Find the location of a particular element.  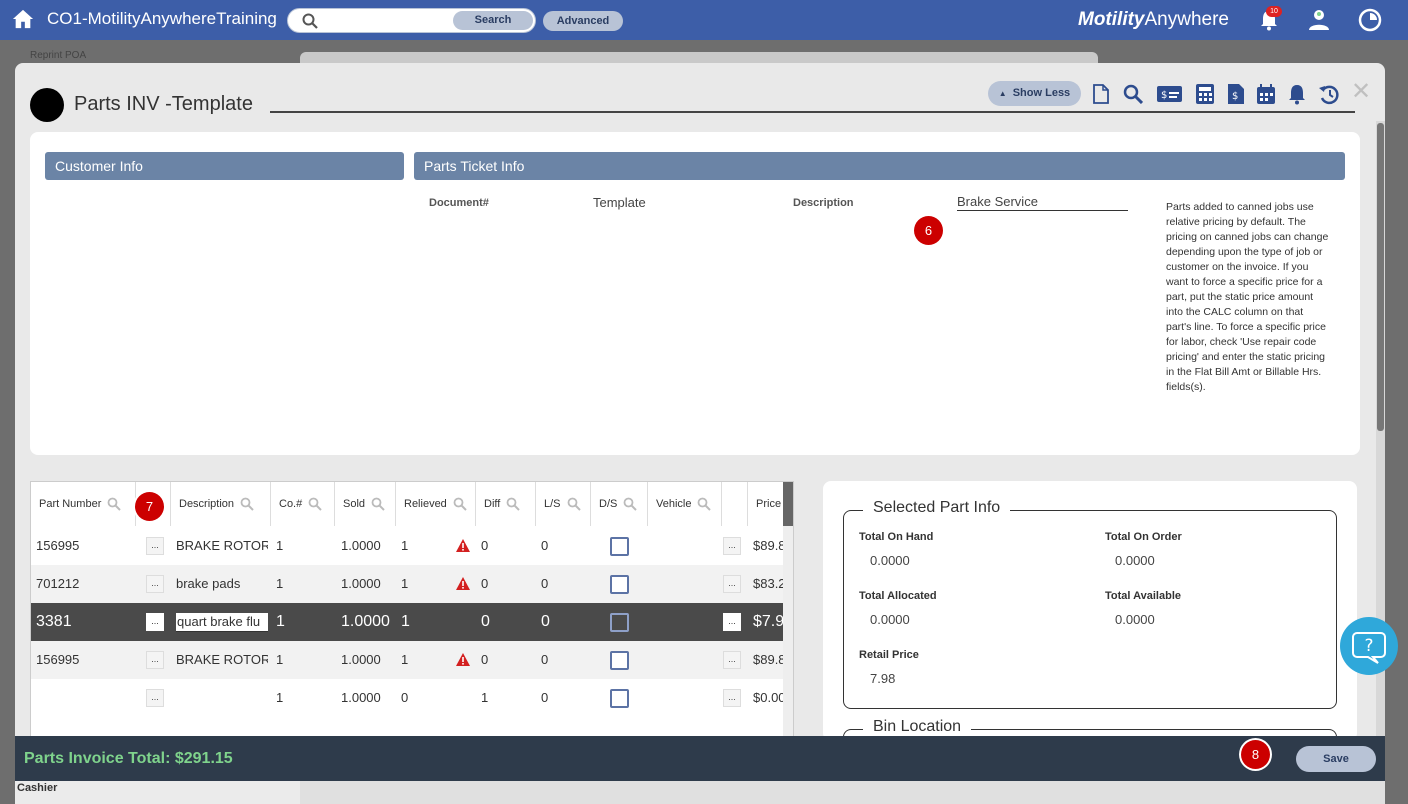

col-header-price: Price is located at coordinates (768, 504).